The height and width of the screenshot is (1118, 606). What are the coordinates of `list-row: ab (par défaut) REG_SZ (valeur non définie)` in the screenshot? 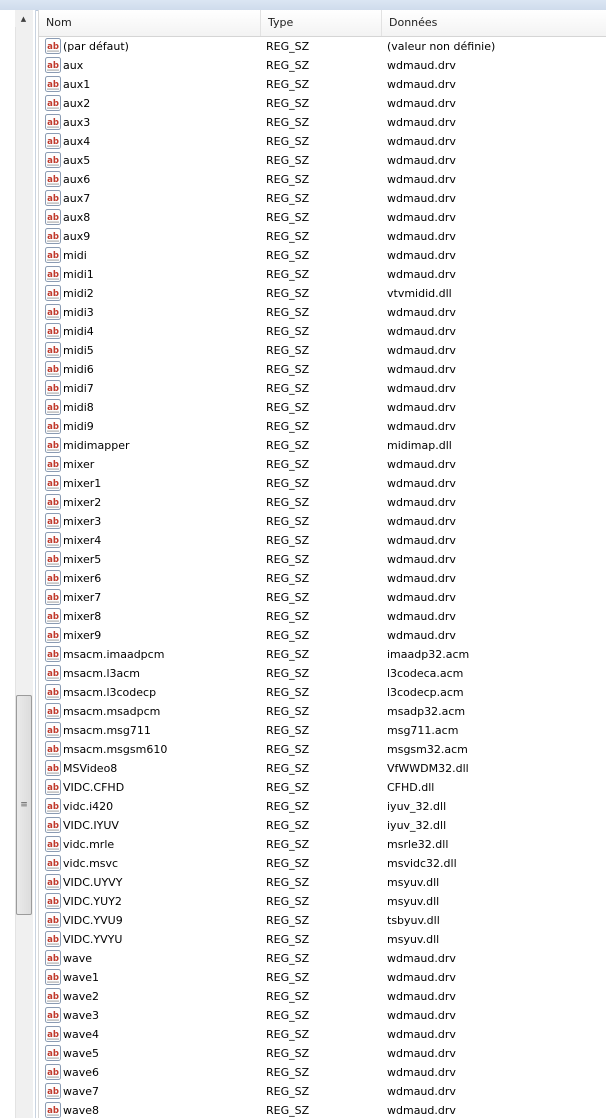 It's located at (322, 46).